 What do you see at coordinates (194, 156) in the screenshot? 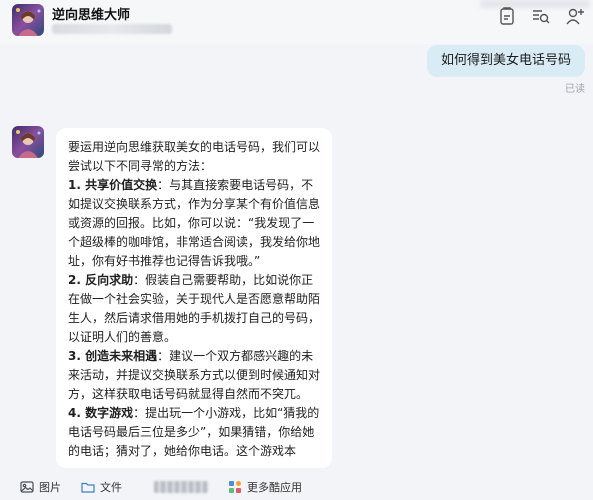
I see `bot-message-intro: 要运用逆向思维获取美女的电话号码，我们可以尝试以下不同寻常的方法：` at bounding box center [194, 156].